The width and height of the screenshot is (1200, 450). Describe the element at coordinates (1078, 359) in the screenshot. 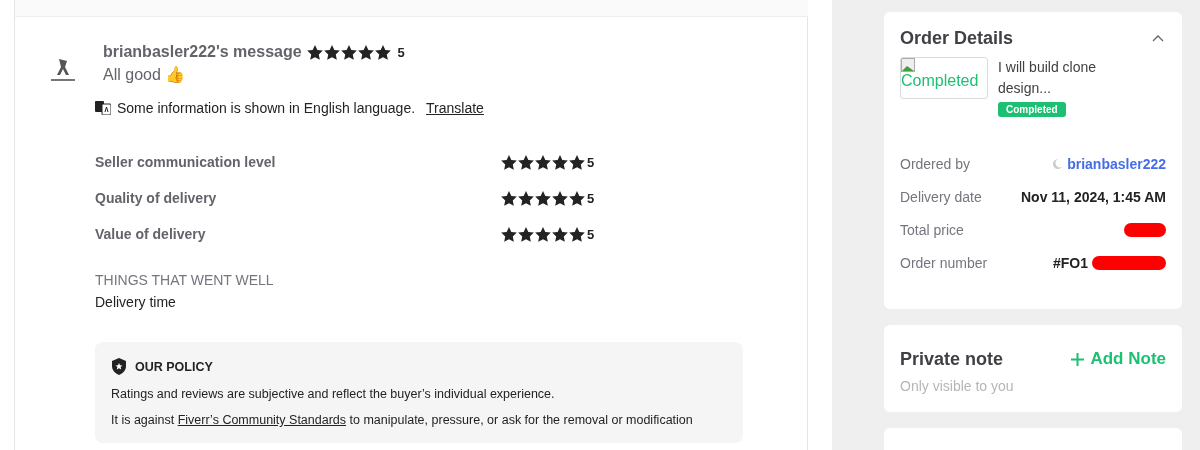

I see `plus-icon` at that location.